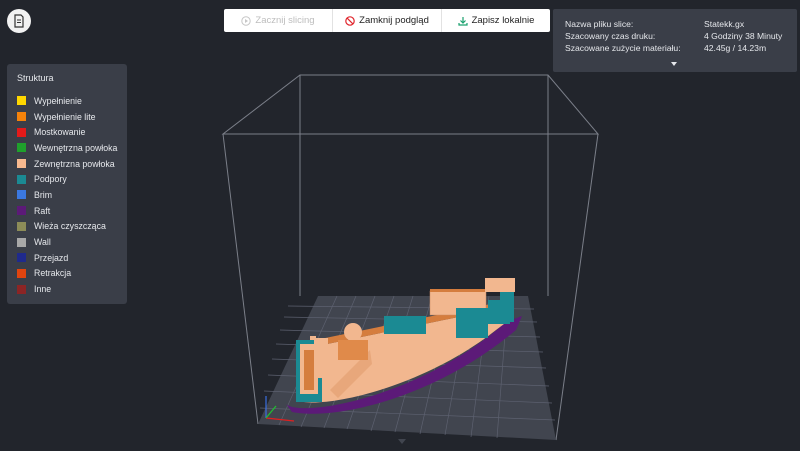  Describe the element at coordinates (394, 20) in the screenshot. I see `close-preview-label: Zamknij podgląd` at that location.